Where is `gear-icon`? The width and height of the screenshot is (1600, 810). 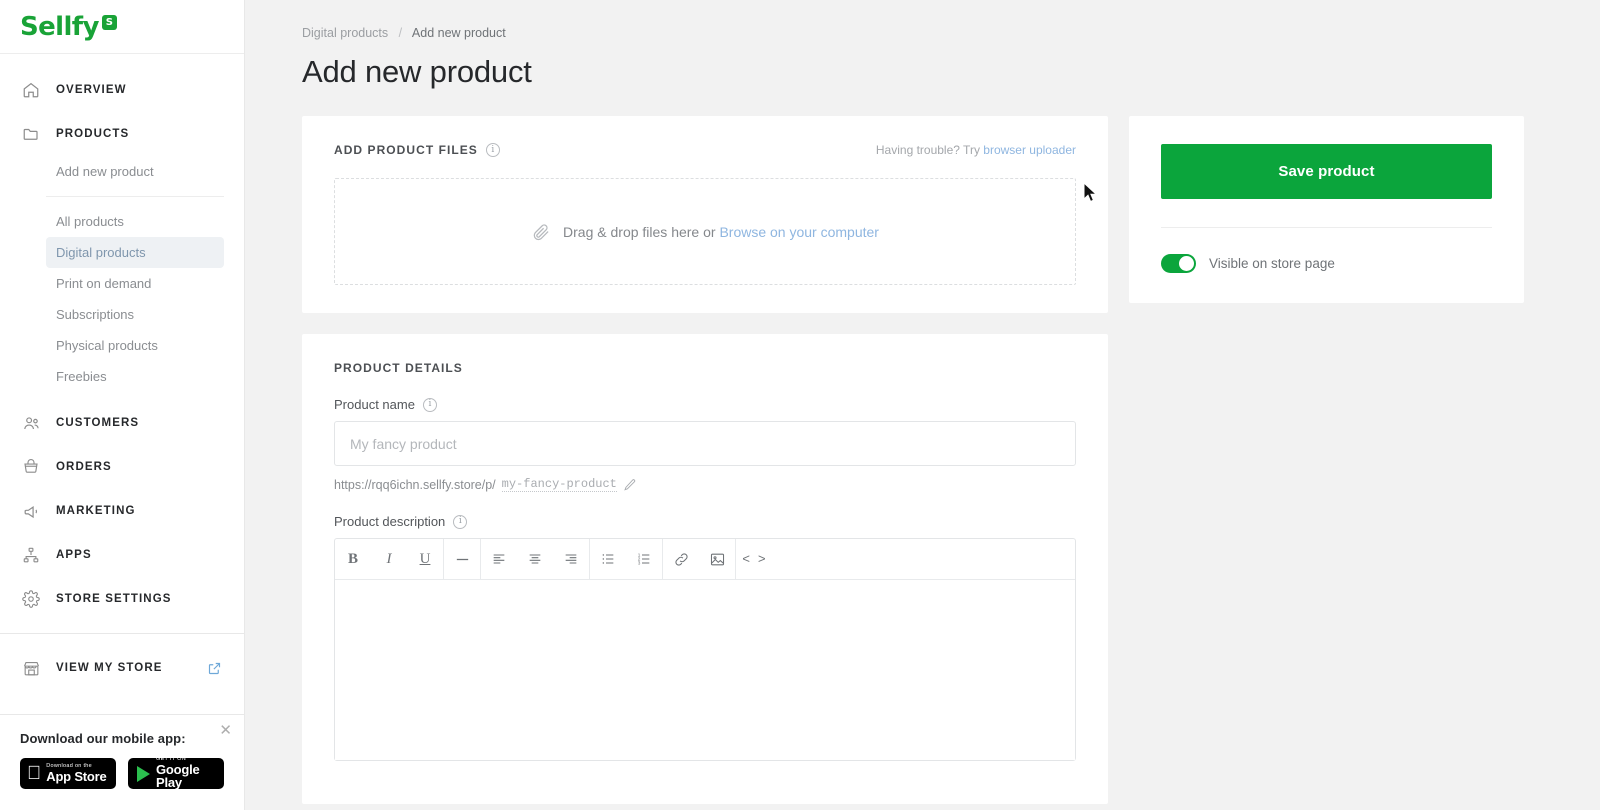 gear-icon is located at coordinates (31, 599).